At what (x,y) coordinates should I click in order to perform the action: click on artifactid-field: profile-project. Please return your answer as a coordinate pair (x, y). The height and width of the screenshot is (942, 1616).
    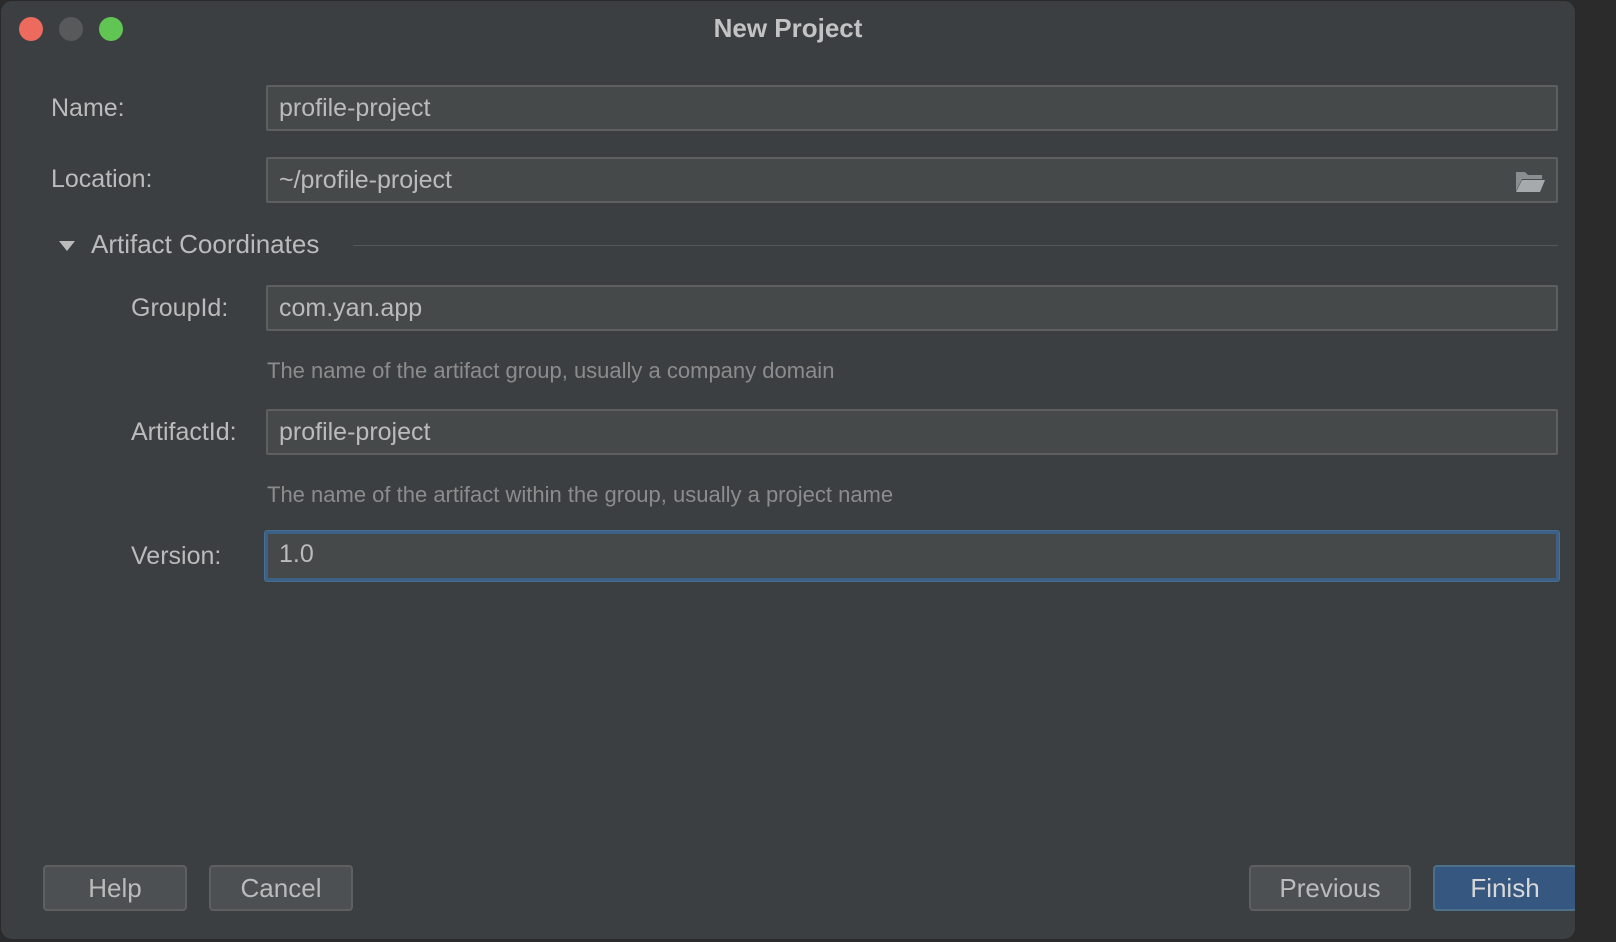
    Looking at the image, I should click on (912, 432).